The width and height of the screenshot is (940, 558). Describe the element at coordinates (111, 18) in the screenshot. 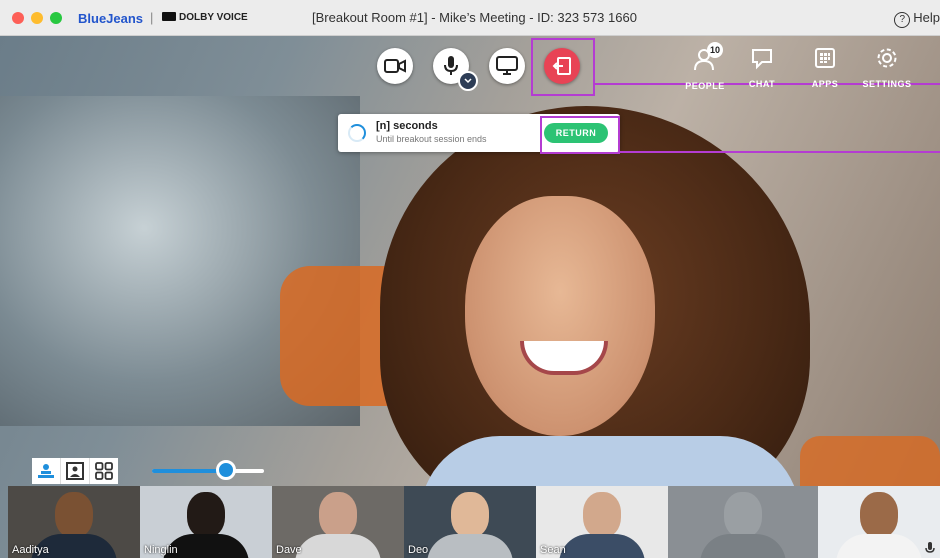

I see `bluejeans-logo: BlueJeans` at that location.